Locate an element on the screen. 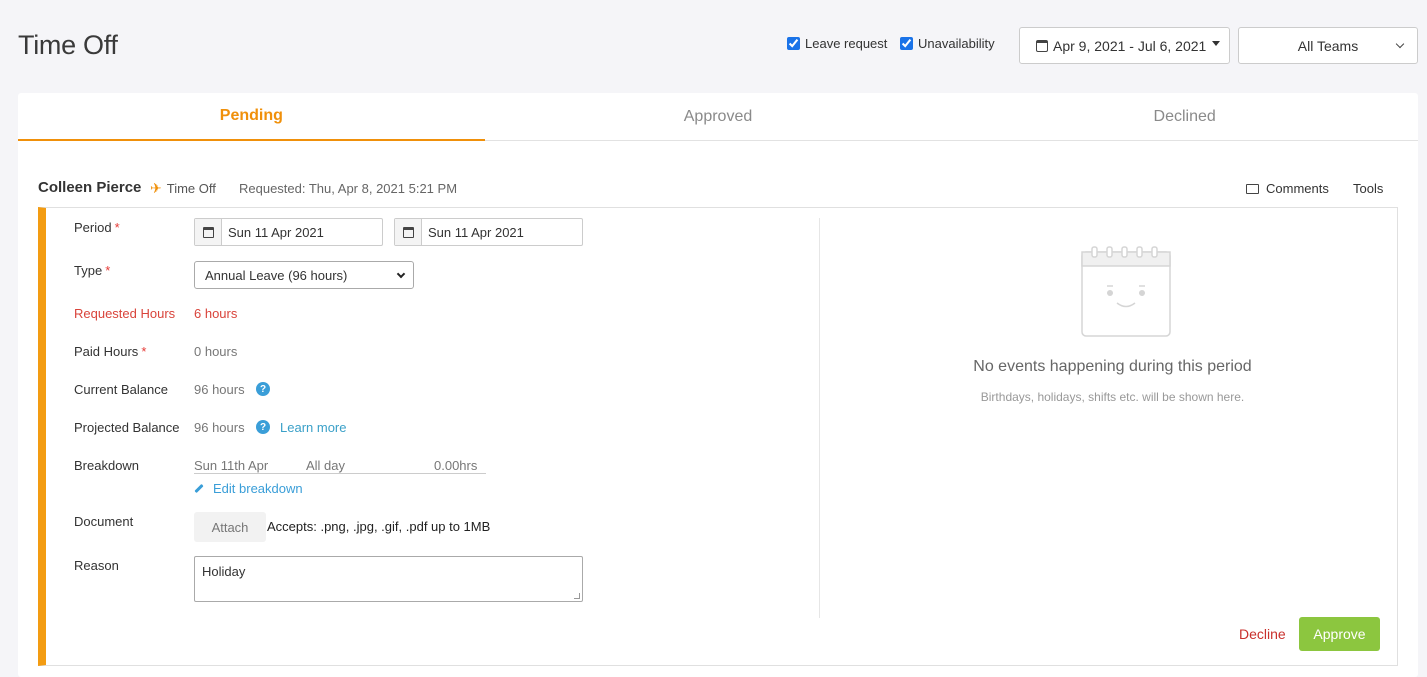  period-label-text: Period is located at coordinates (93, 227).